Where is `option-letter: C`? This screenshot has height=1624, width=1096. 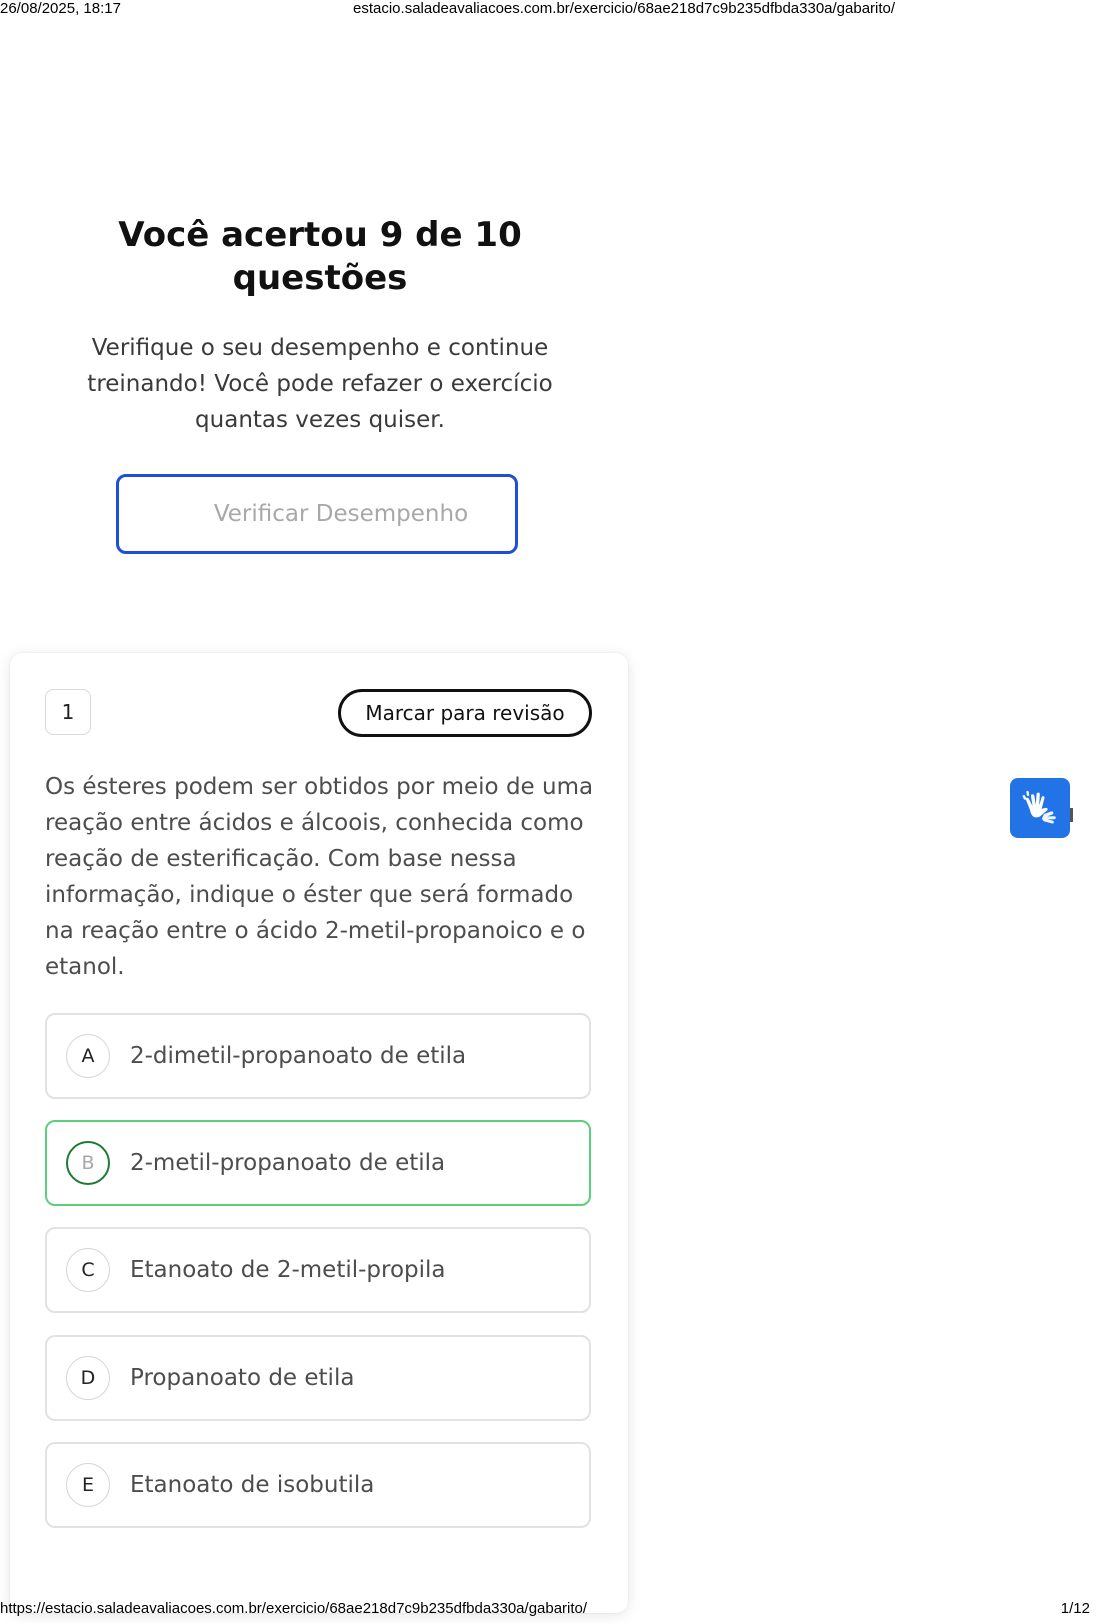 option-letter: C is located at coordinates (88, 1270).